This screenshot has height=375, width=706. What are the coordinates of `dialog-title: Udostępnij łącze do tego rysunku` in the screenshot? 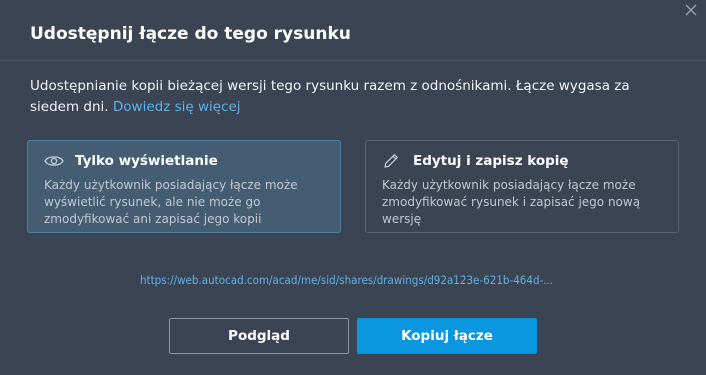 It's located at (190, 34).